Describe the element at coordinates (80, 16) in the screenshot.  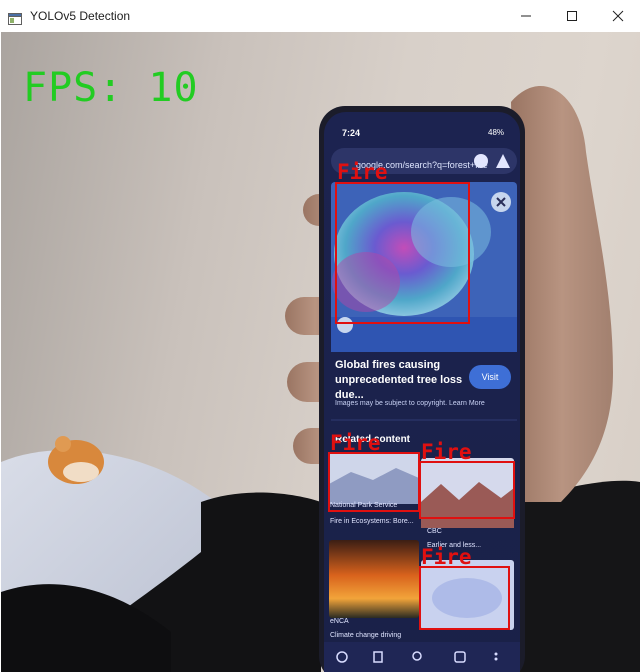
I see `window-title: YOLOv5 Detection` at that location.